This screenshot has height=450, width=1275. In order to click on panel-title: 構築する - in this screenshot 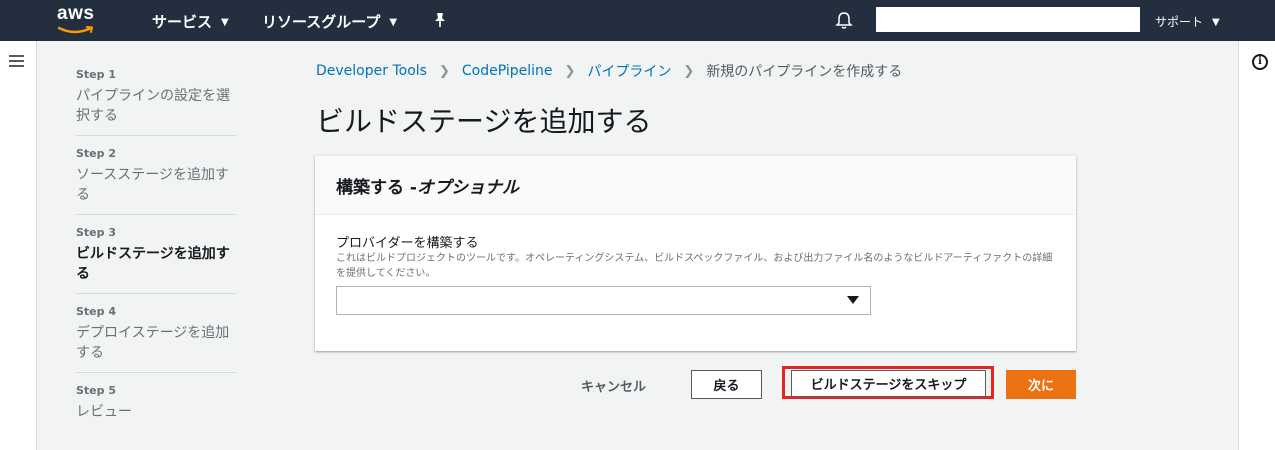, I will do `click(376, 187)`.